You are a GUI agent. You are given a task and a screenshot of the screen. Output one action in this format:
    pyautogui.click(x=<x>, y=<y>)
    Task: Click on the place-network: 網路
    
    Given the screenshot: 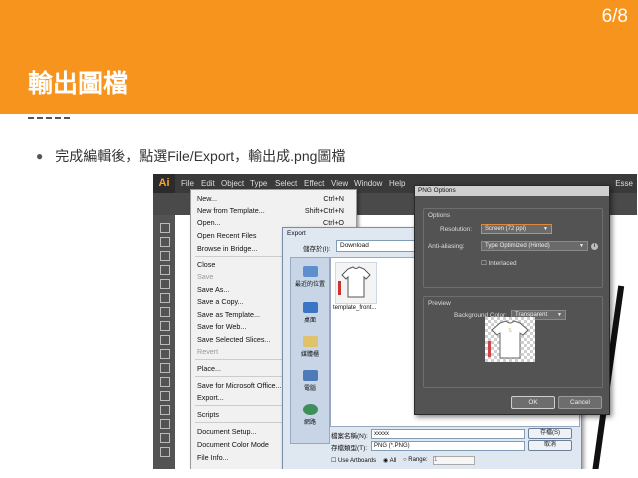 What is the action you would take?
    pyautogui.click(x=310, y=415)
    